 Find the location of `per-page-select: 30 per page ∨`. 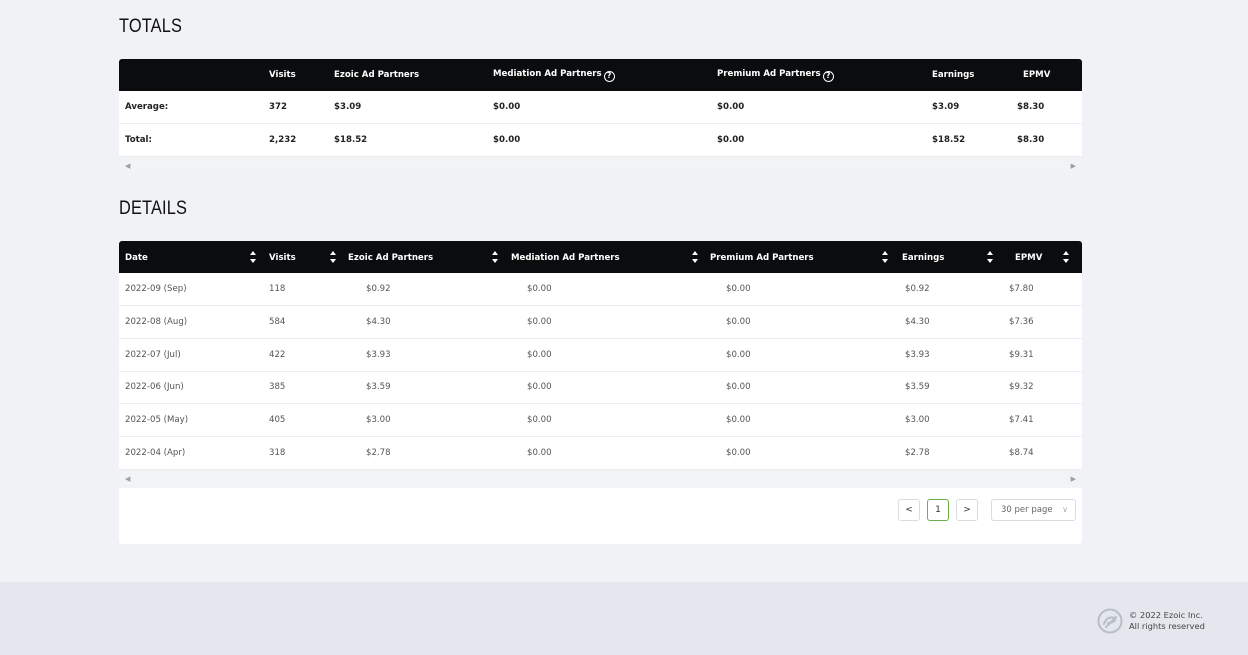

per-page-select: 30 per page ∨ is located at coordinates (1033, 509).